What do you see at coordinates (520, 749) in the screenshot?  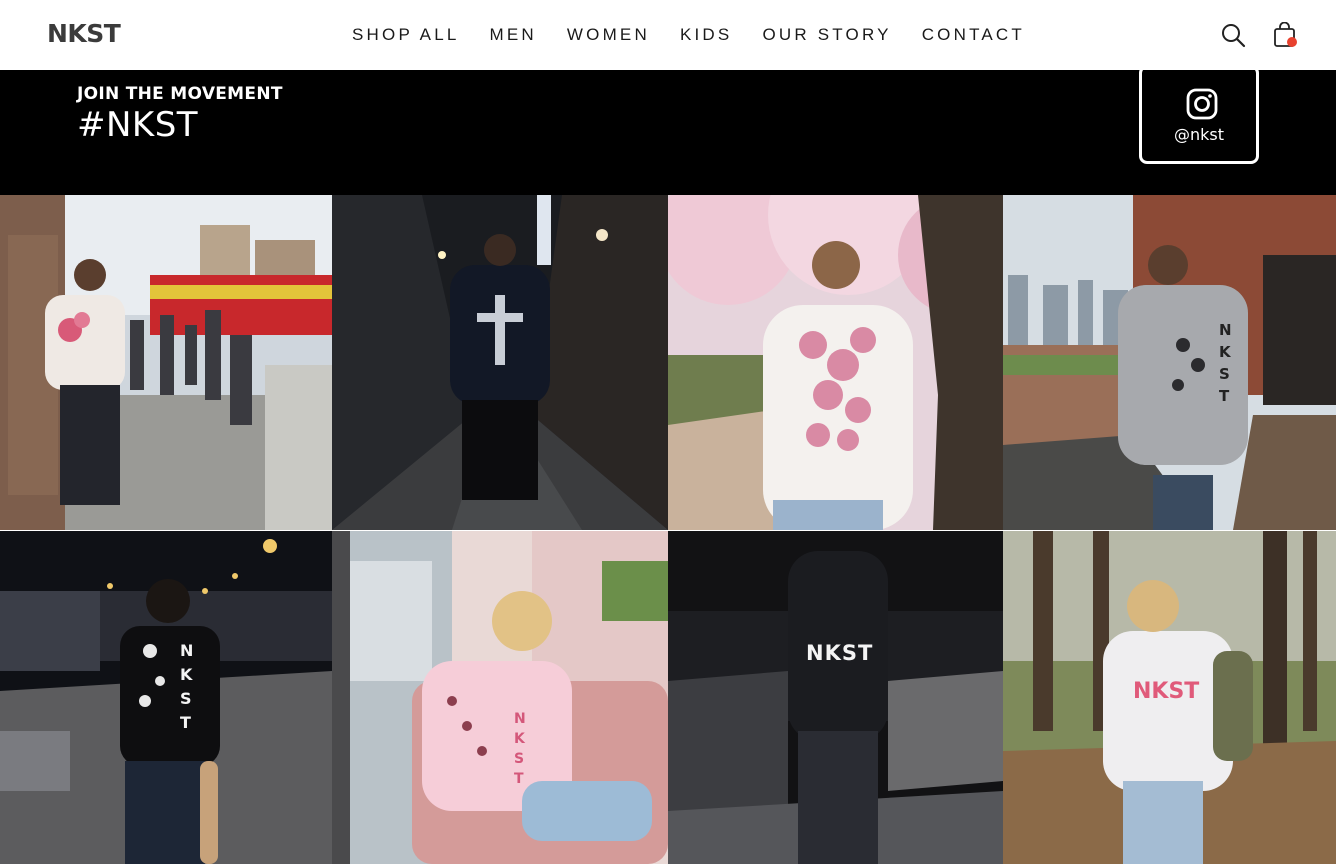 I see `sweatshirt-print-pink: NKST` at bounding box center [520, 749].